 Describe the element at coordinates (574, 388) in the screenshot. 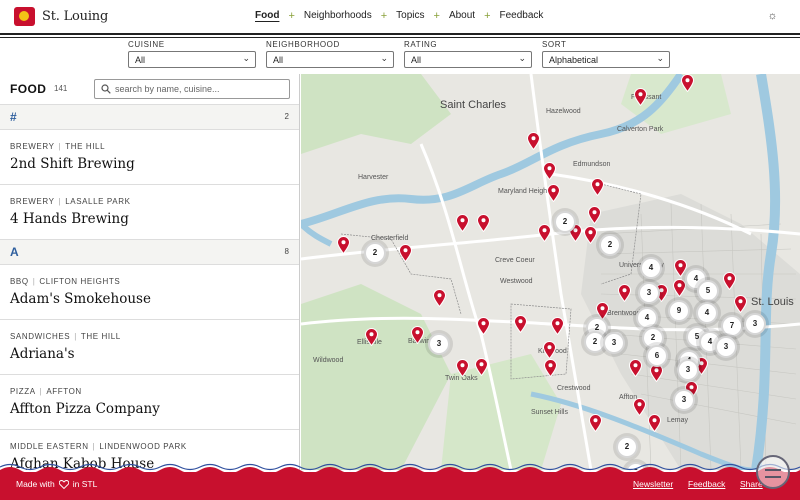

I see `map-label: Crestwood` at that location.